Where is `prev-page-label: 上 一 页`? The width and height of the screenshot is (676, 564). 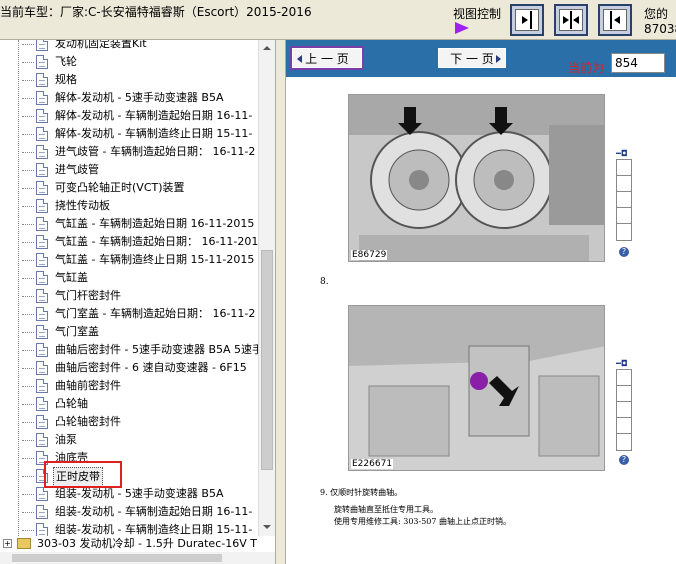
prev-page-label: 上 一 页 is located at coordinates (327, 58).